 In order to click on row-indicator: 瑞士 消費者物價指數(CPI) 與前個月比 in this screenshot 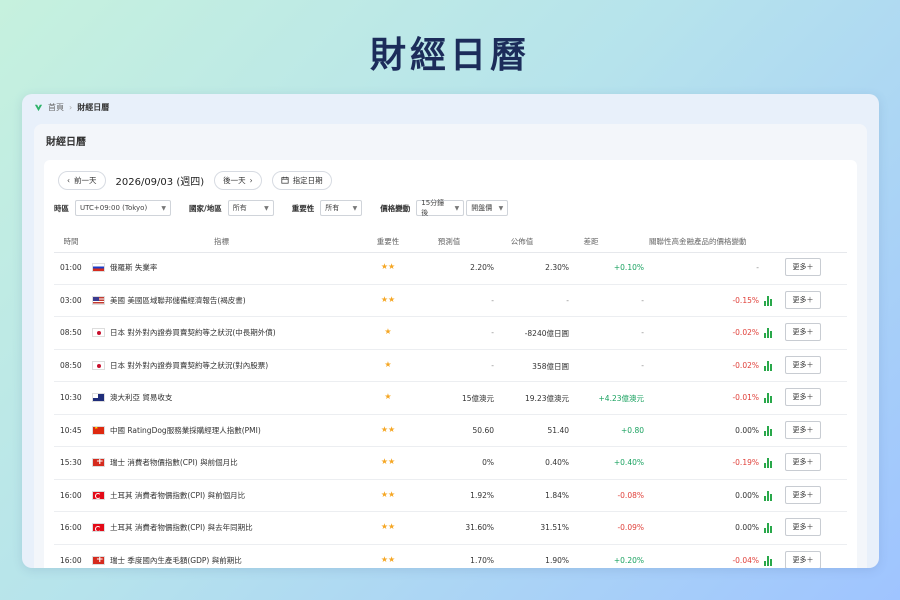, I will do `click(165, 462)`.